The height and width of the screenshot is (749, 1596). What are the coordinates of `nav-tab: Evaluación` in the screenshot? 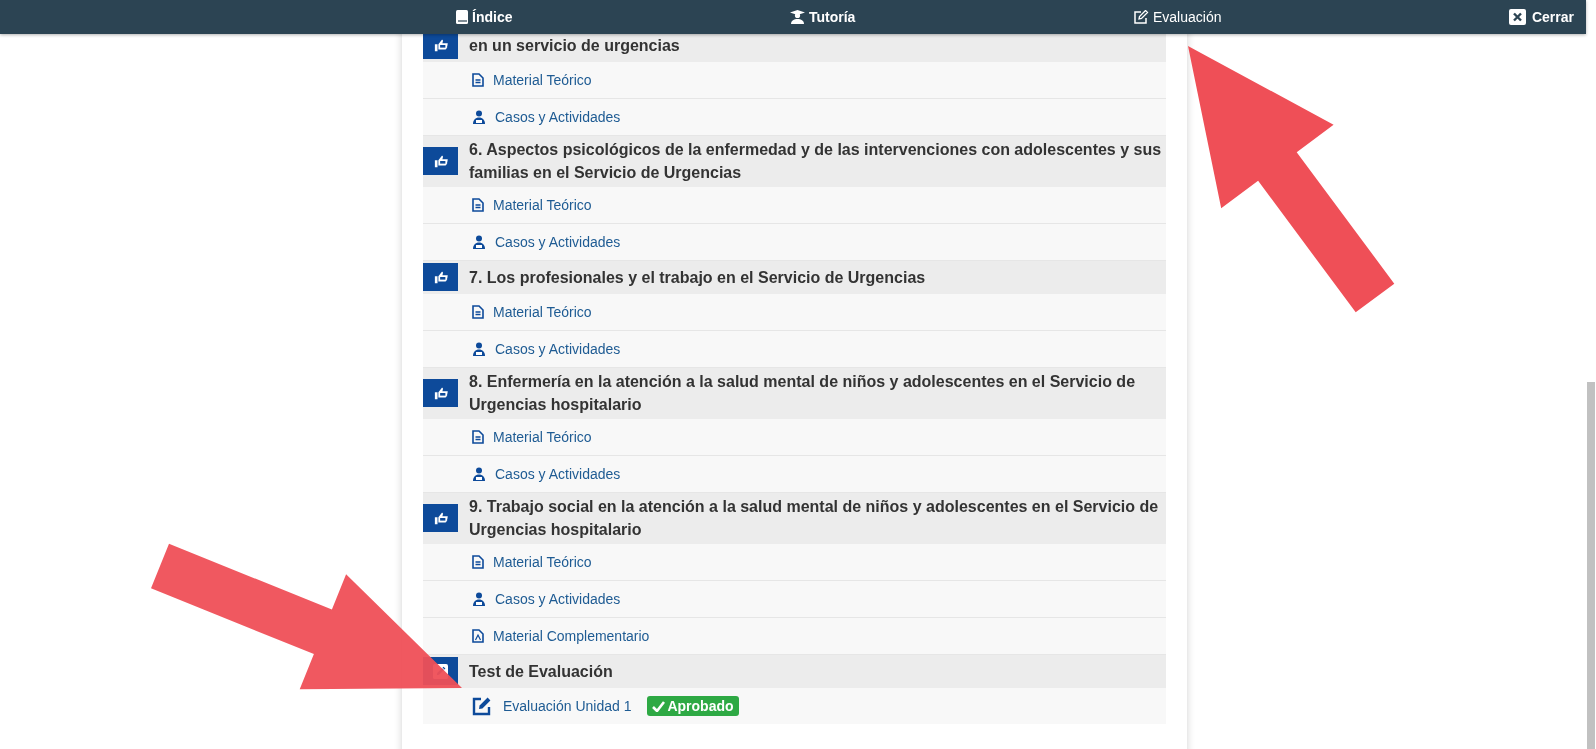 It's located at (1178, 17).